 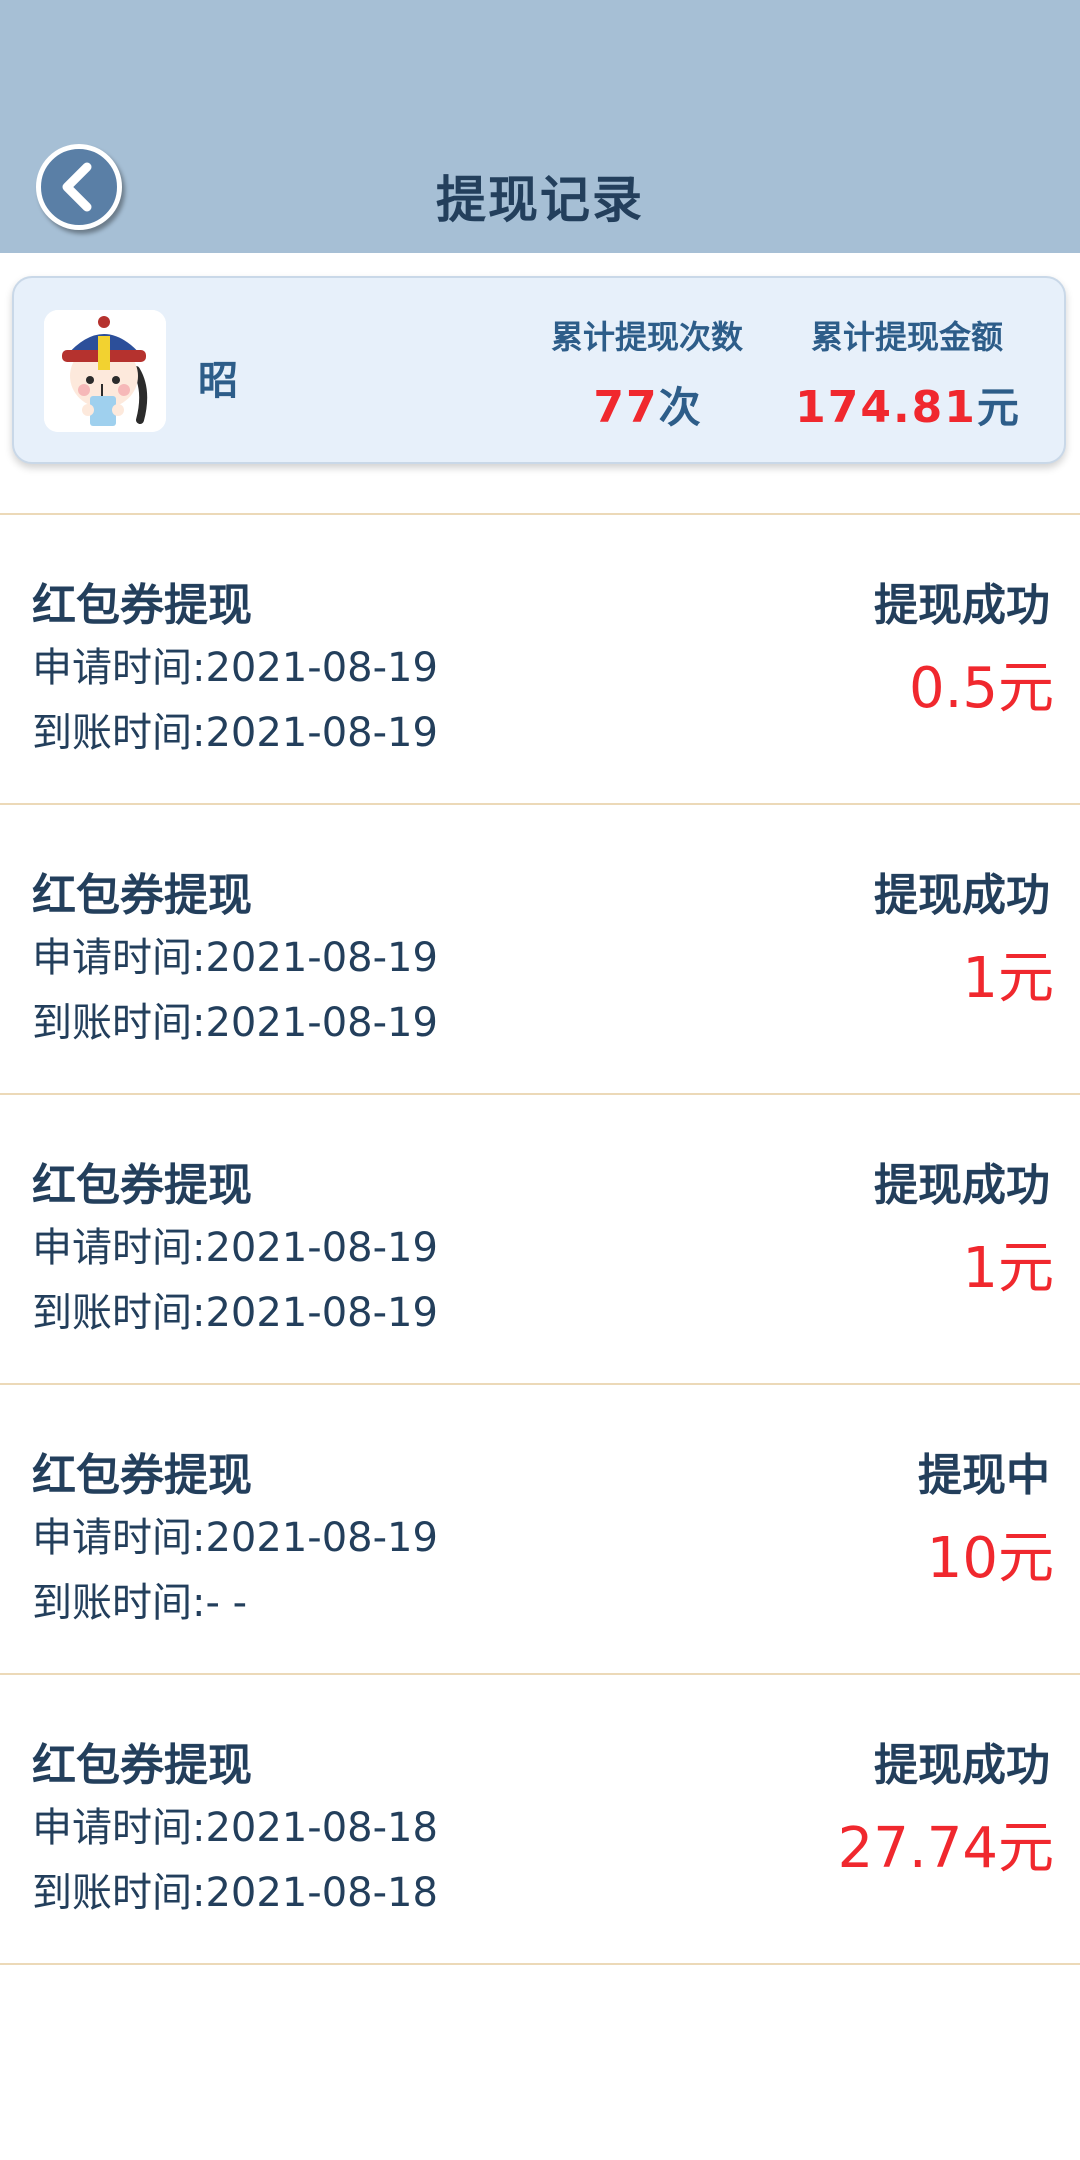 I want to click on record-item: 红包券提现申请时间:2021-08-19 到账时间:- - 提现中 10元, so click(x=540, y=1530).